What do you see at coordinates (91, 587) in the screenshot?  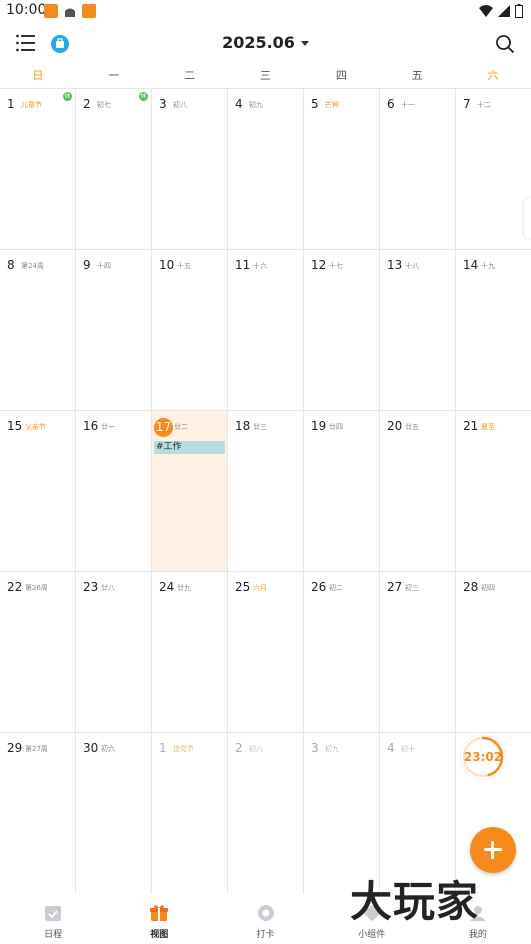 I see `date-number: 23` at bounding box center [91, 587].